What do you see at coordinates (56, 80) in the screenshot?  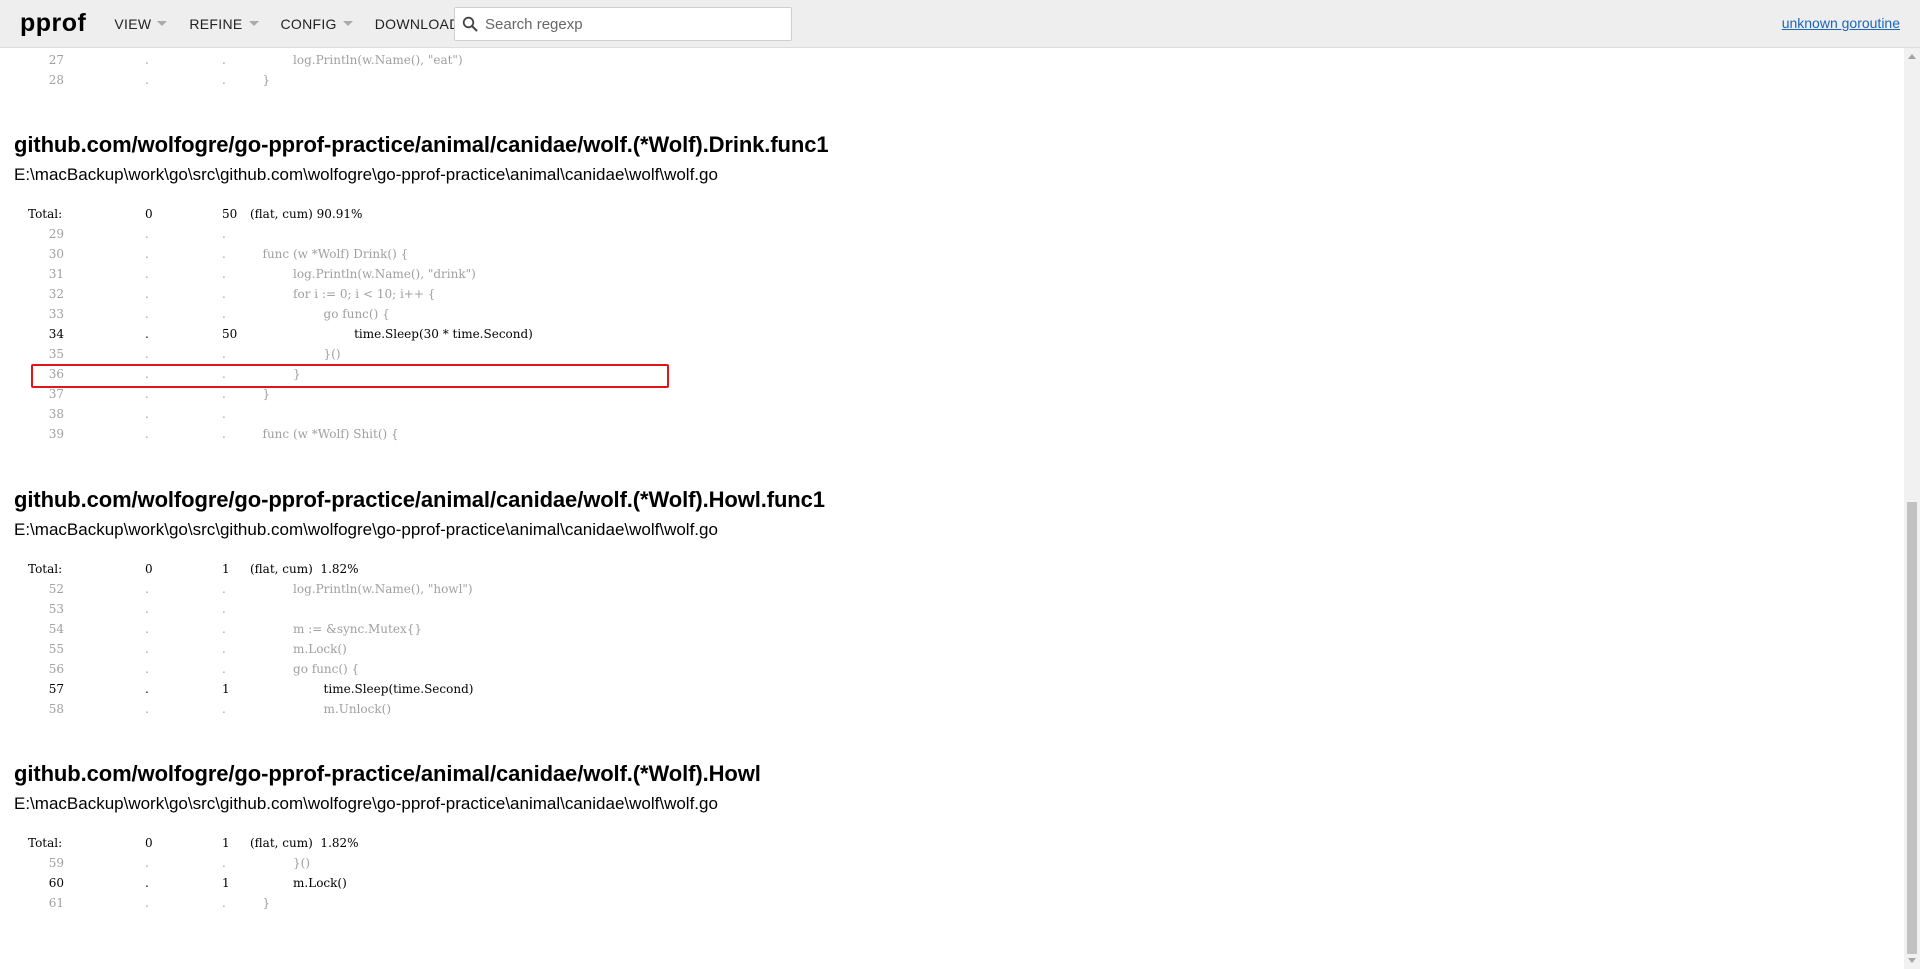 I see `line-number: 28` at bounding box center [56, 80].